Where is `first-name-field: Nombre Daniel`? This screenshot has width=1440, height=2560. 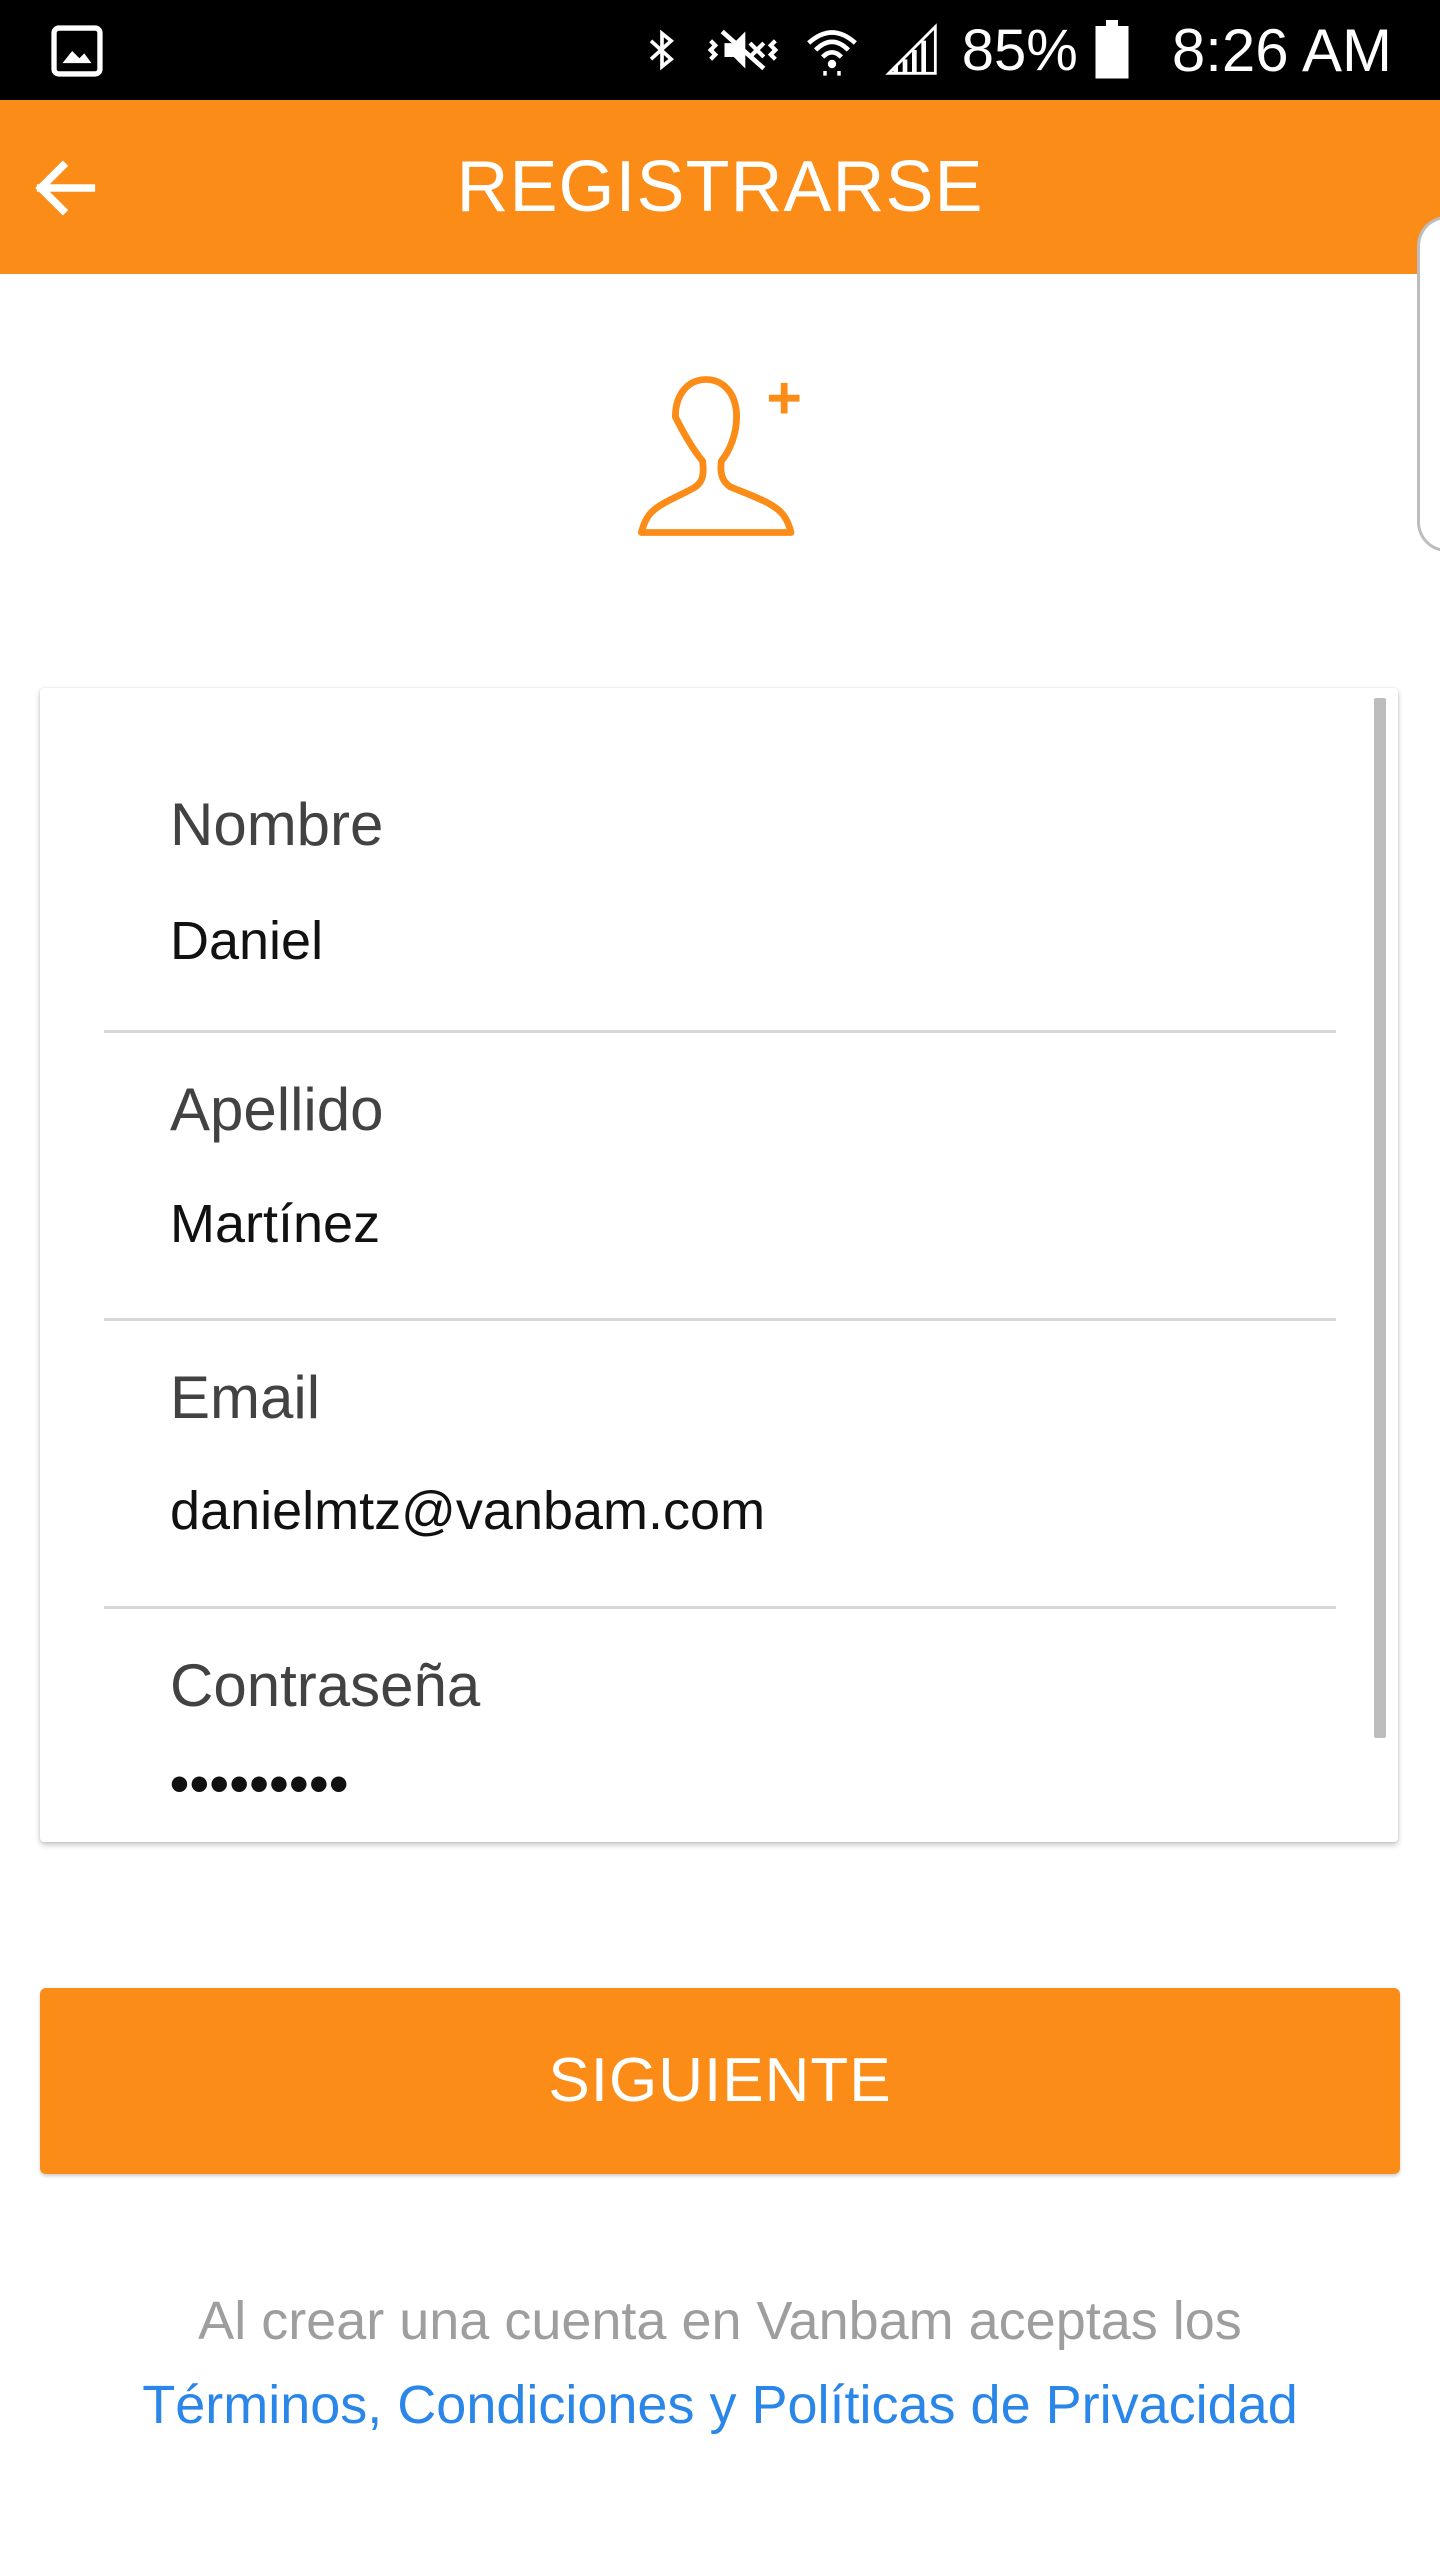 first-name-field: Nombre Daniel is located at coordinates (720, 862).